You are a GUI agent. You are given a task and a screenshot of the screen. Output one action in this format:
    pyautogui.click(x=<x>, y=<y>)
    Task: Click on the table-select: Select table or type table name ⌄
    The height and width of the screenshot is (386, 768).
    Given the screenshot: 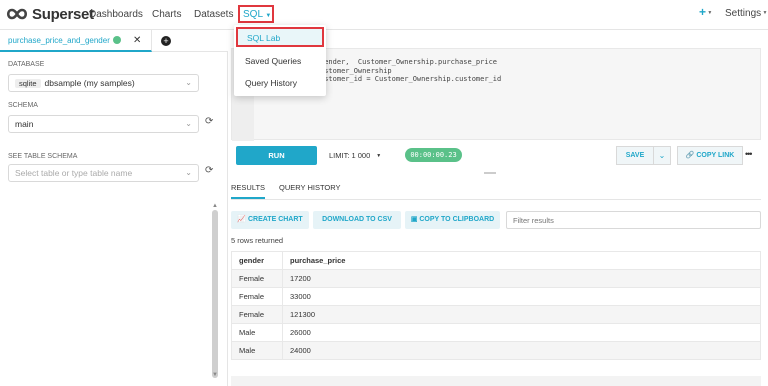 What is the action you would take?
    pyautogui.click(x=103, y=173)
    